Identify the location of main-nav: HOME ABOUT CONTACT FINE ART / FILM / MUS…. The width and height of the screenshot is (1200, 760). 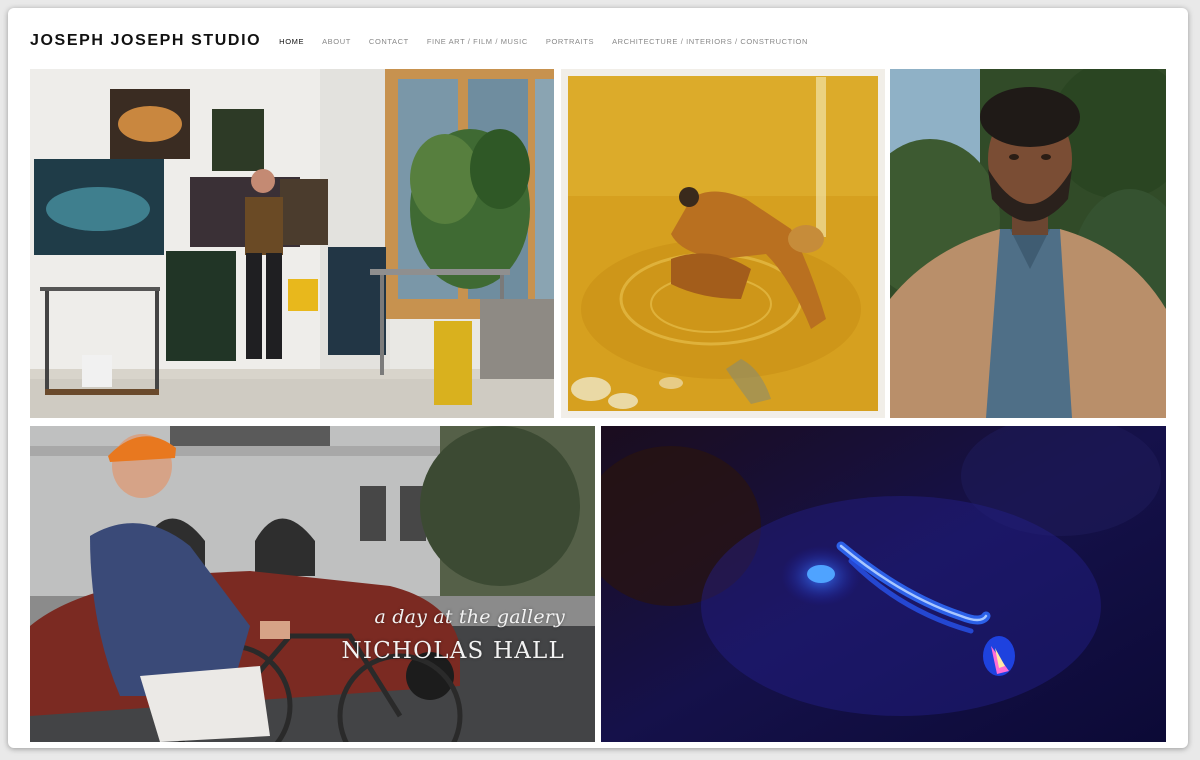
(552, 41).